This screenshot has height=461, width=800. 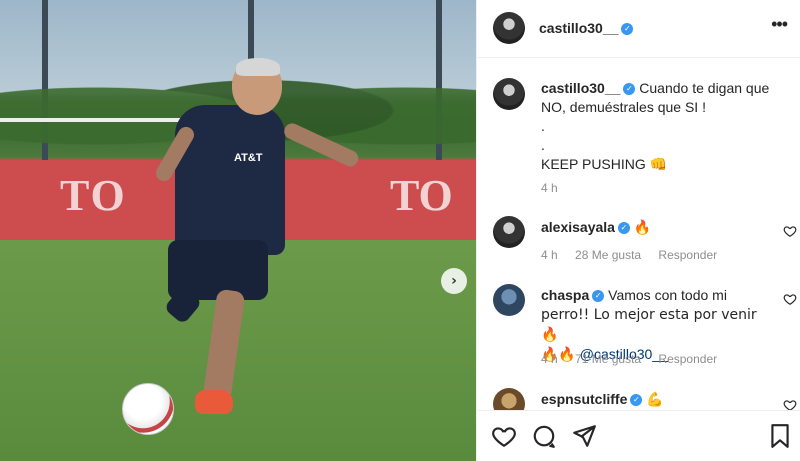 I want to click on banner-text-right: TO, so click(x=421, y=195).